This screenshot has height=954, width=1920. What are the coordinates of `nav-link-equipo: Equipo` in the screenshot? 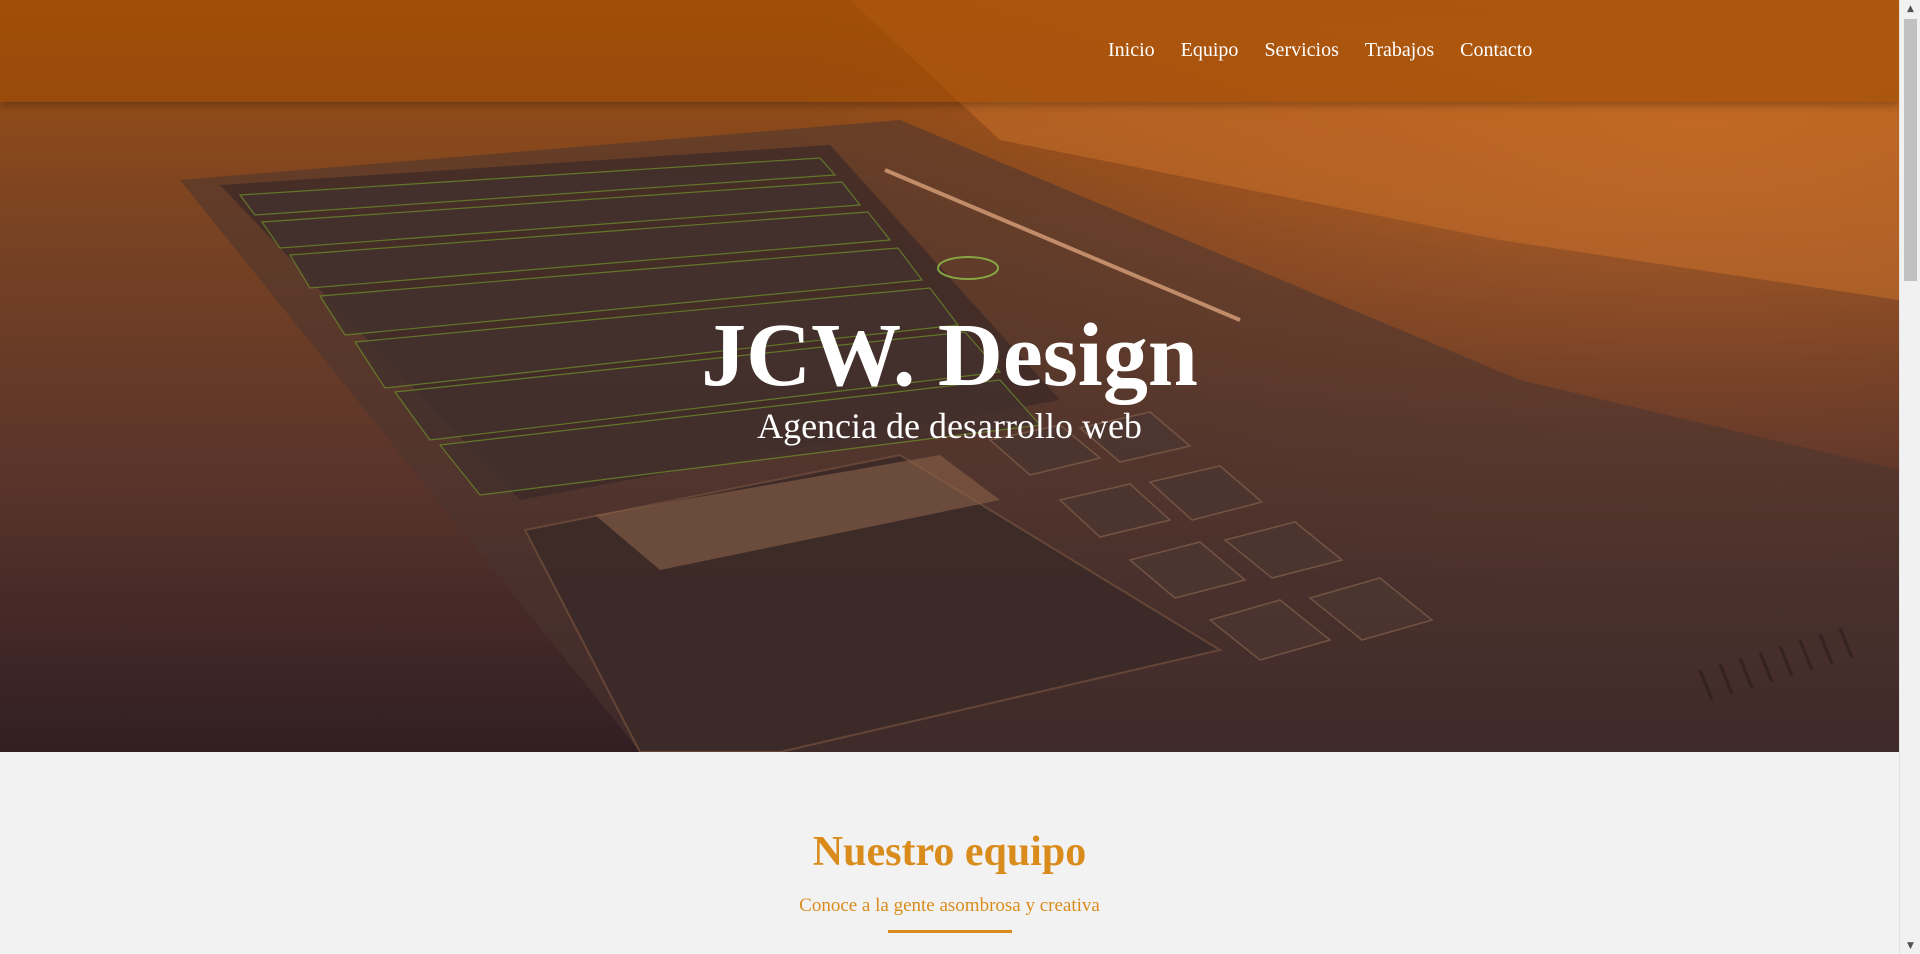 It's located at (1210, 50).